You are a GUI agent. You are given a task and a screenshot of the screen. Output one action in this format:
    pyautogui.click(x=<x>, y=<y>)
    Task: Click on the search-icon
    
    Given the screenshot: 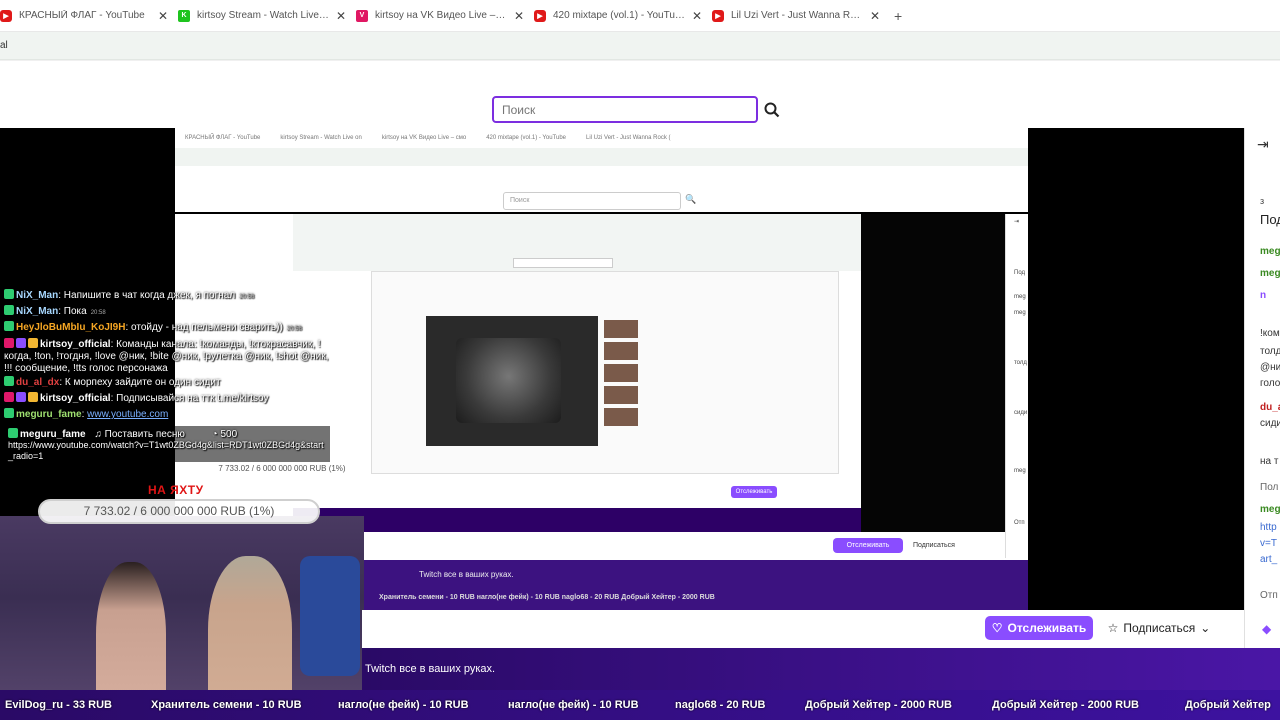 What is the action you would take?
    pyautogui.click(x=772, y=109)
    